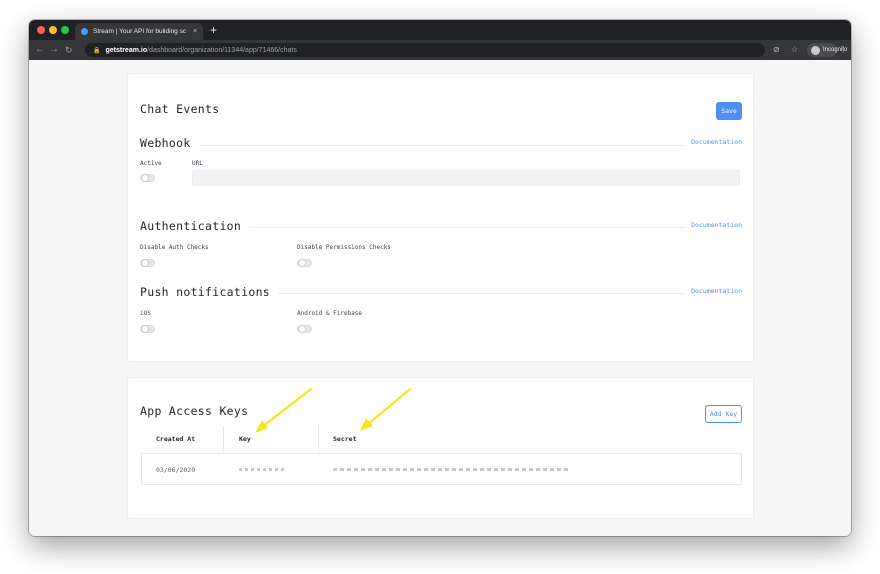  I want to click on more-menu-icon: ⋮, so click(843, 50).